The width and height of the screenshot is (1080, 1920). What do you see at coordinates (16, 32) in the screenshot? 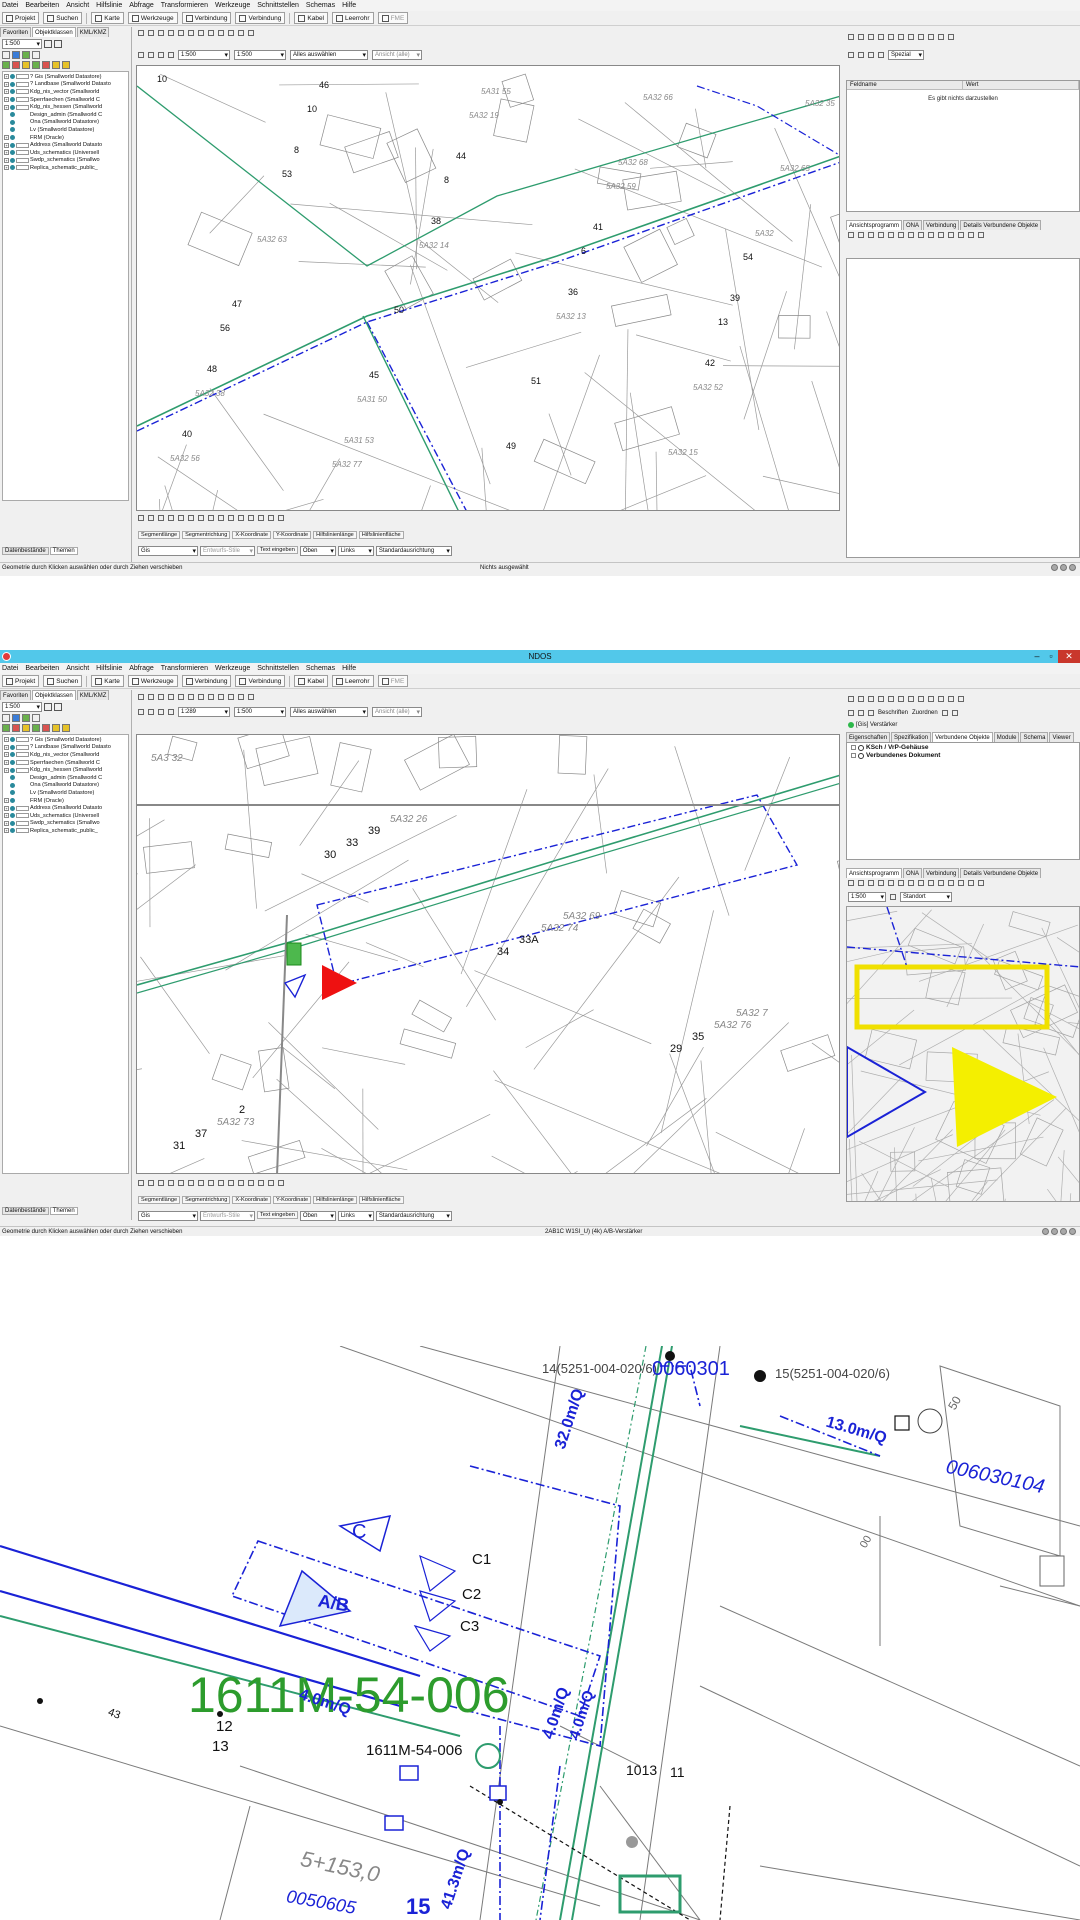
I see `tab-favoriten: Favoriten` at bounding box center [16, 32].